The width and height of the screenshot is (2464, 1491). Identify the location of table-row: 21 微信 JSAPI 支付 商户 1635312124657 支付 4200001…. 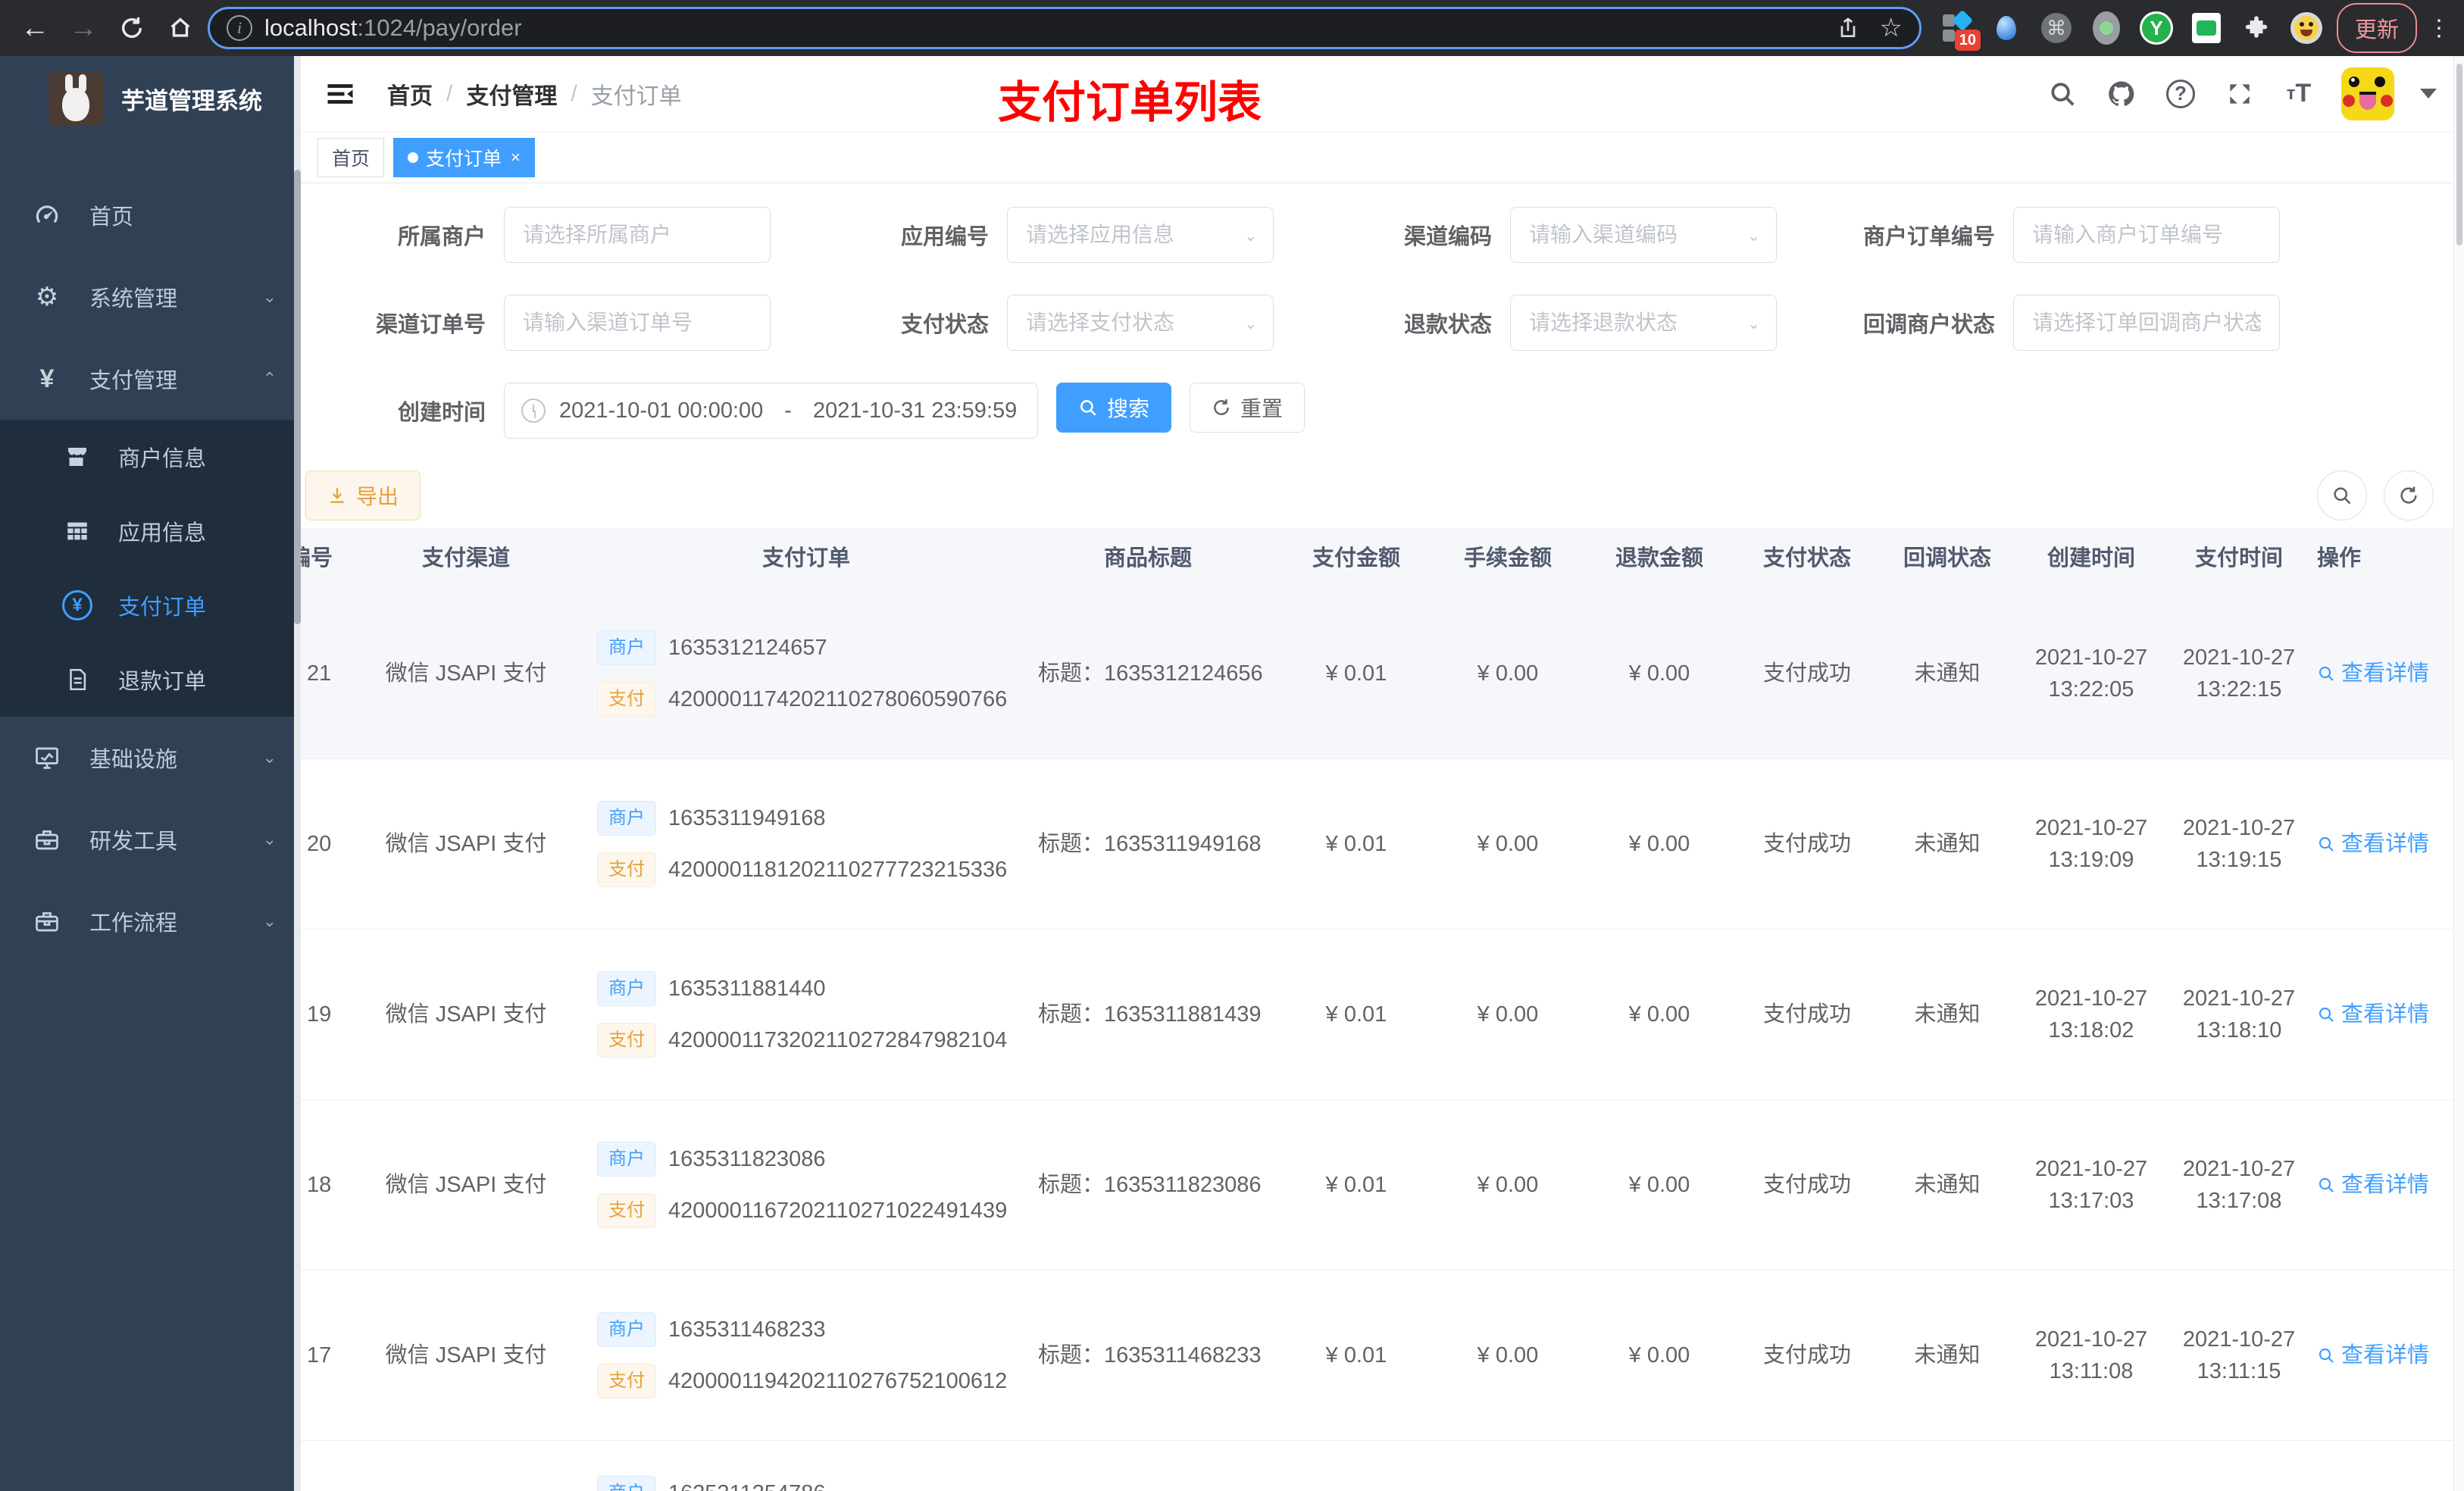
(1377, 674).